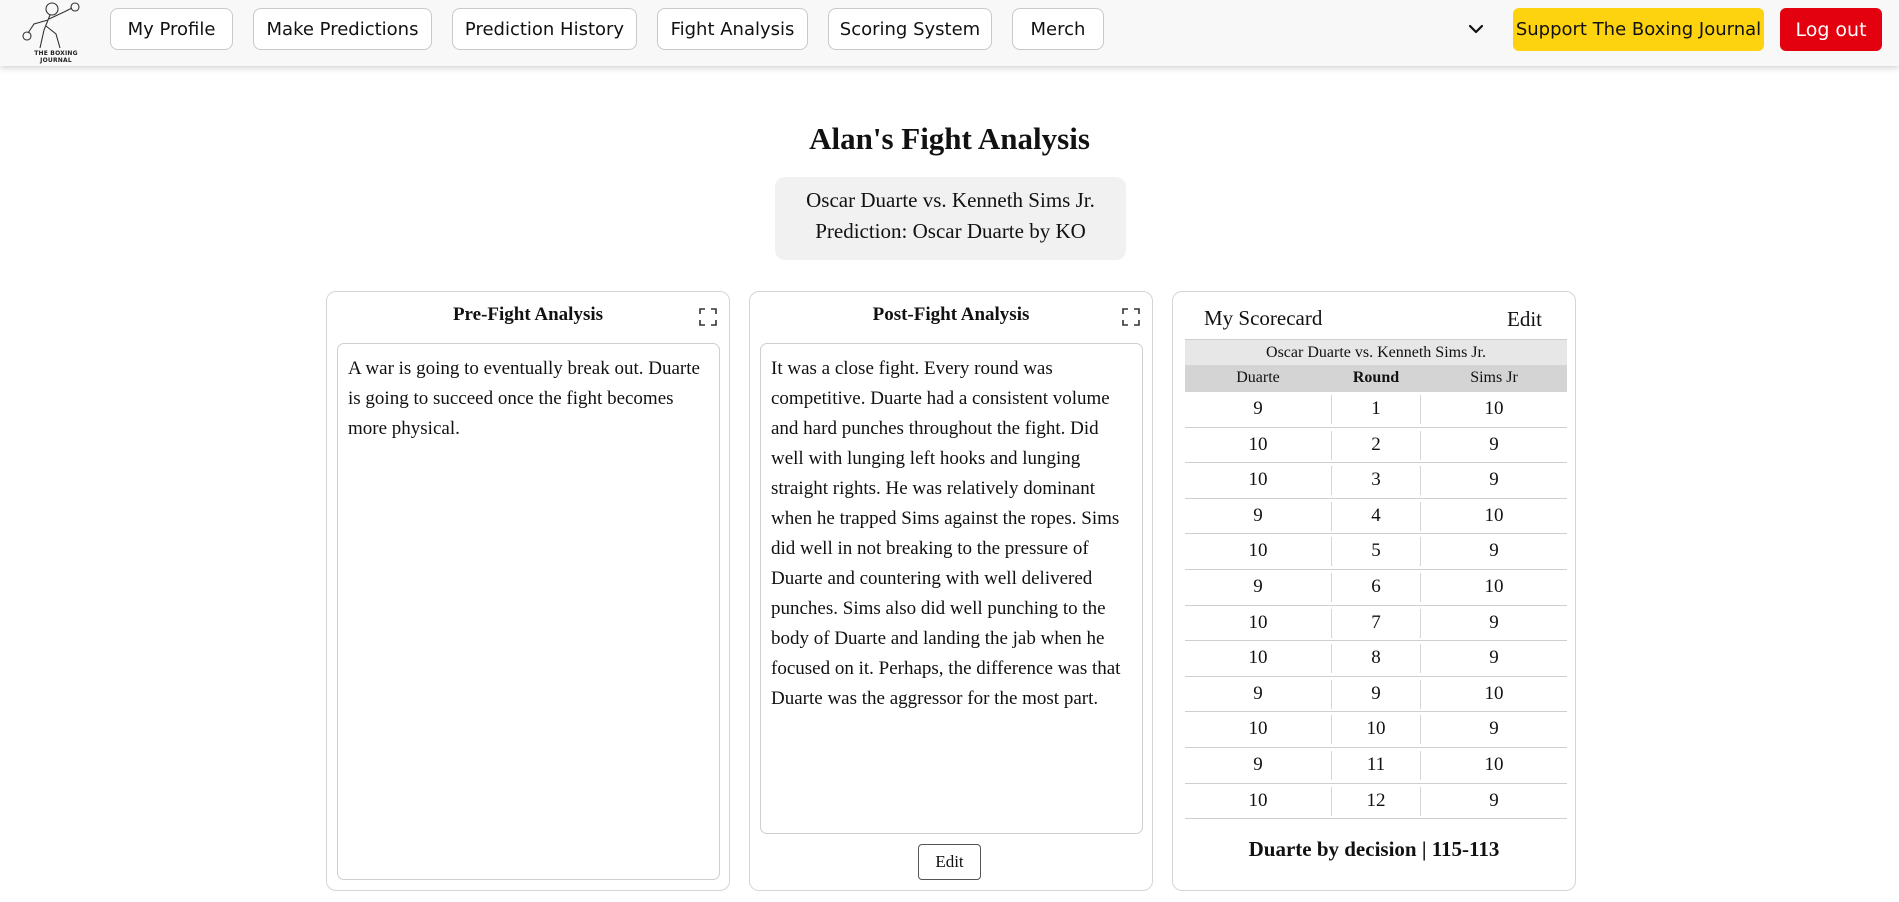 Image resolution: width=1899 pixels, height=902 pixels. I want to click on scorecard-result: Duarte by decision | 115-113, so click(1374, 849).